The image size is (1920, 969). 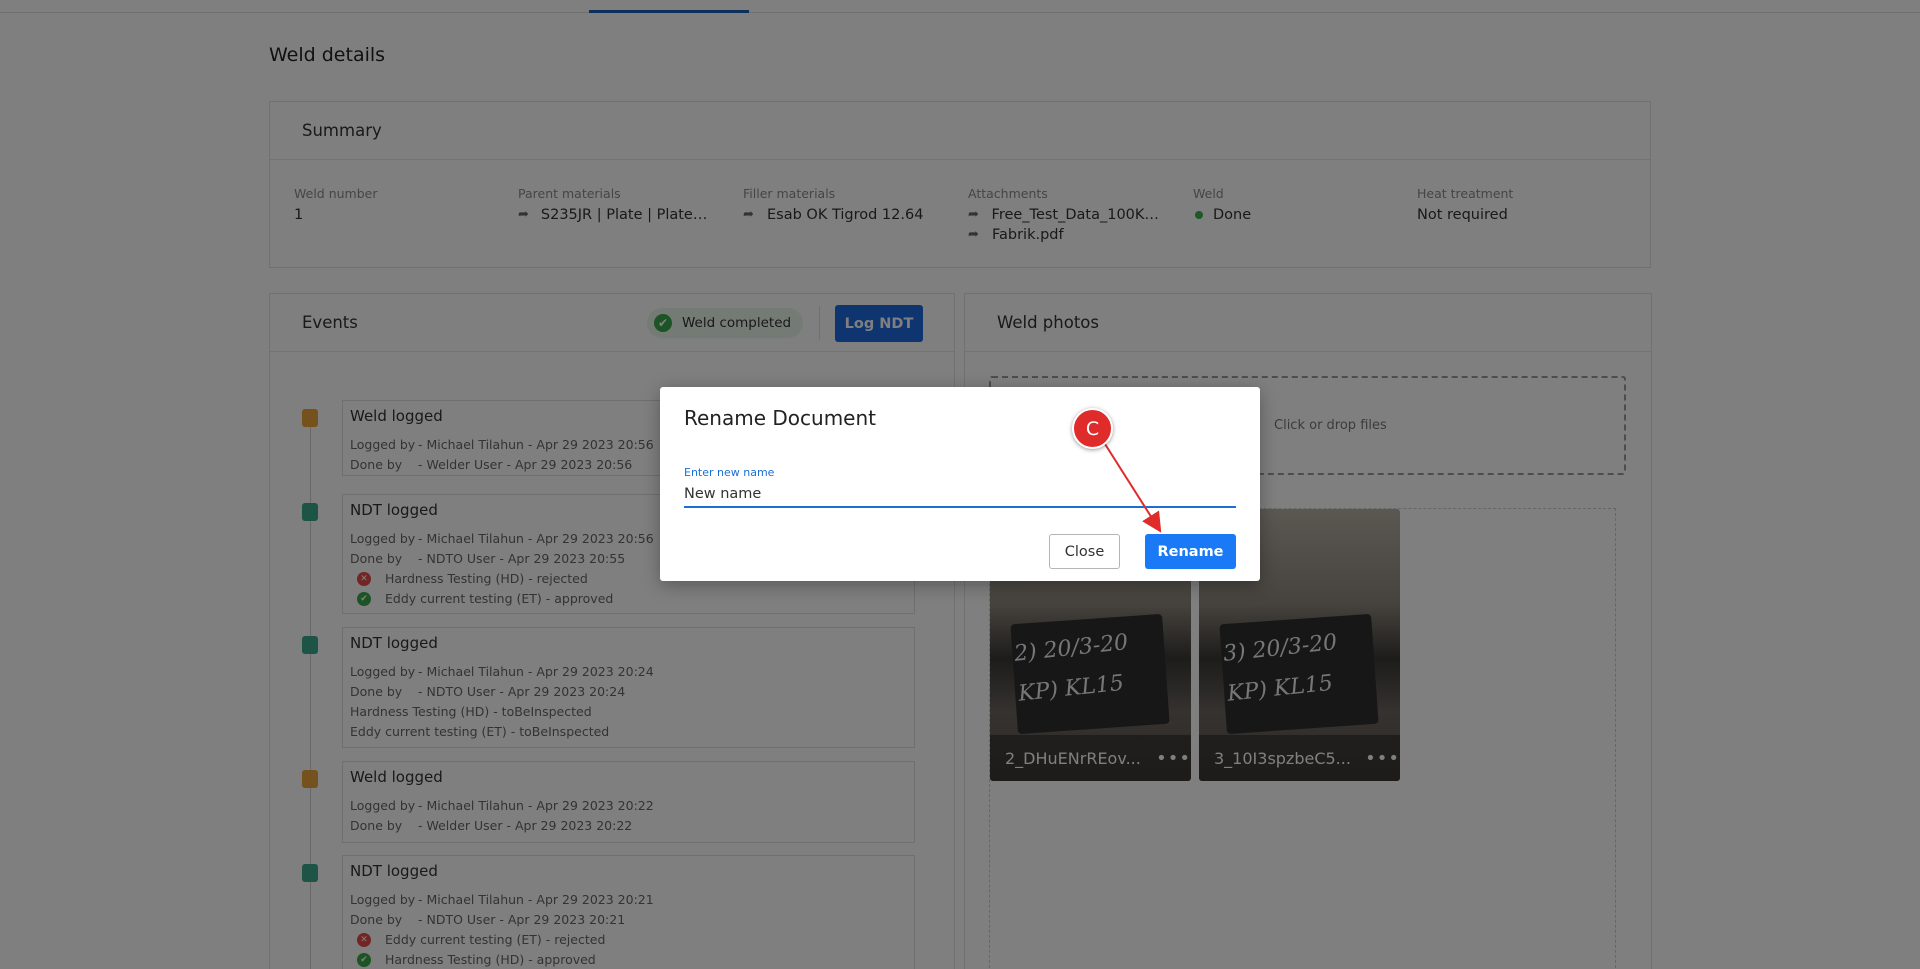 What do you see at coordinates (1084, 551) in the screenshot?
I see `close-button: Close` at bounding box center [1084, 551].